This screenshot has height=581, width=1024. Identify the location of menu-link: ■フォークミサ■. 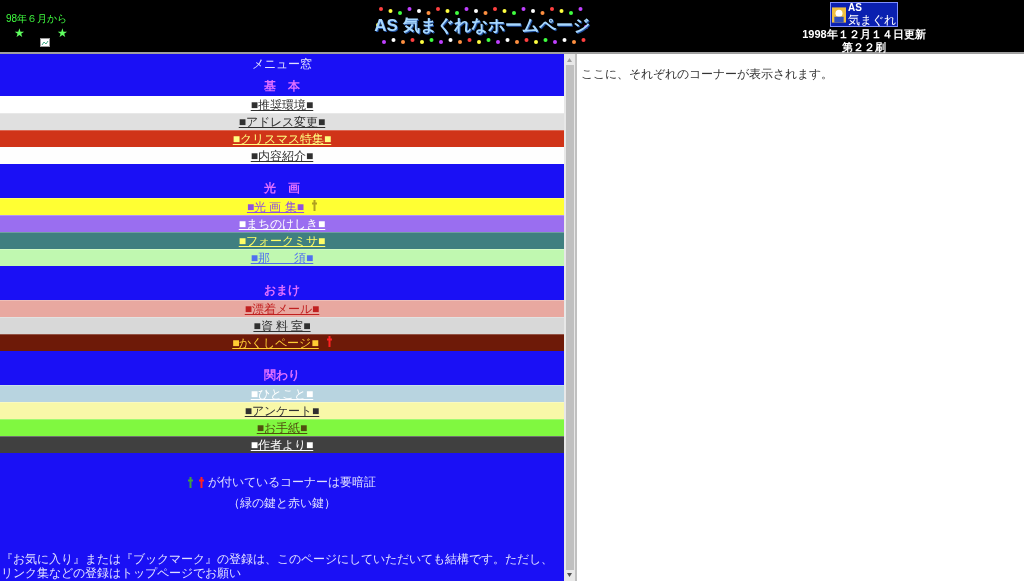
(282, 241).